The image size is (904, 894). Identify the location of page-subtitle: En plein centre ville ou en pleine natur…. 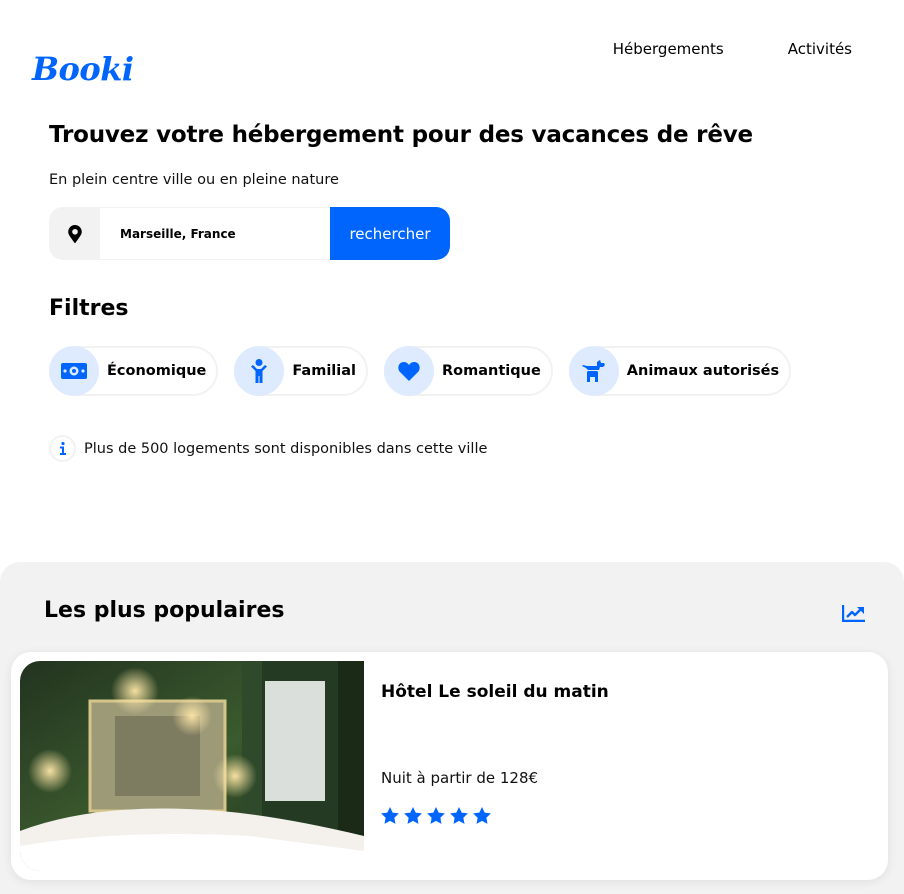
(194, 180).